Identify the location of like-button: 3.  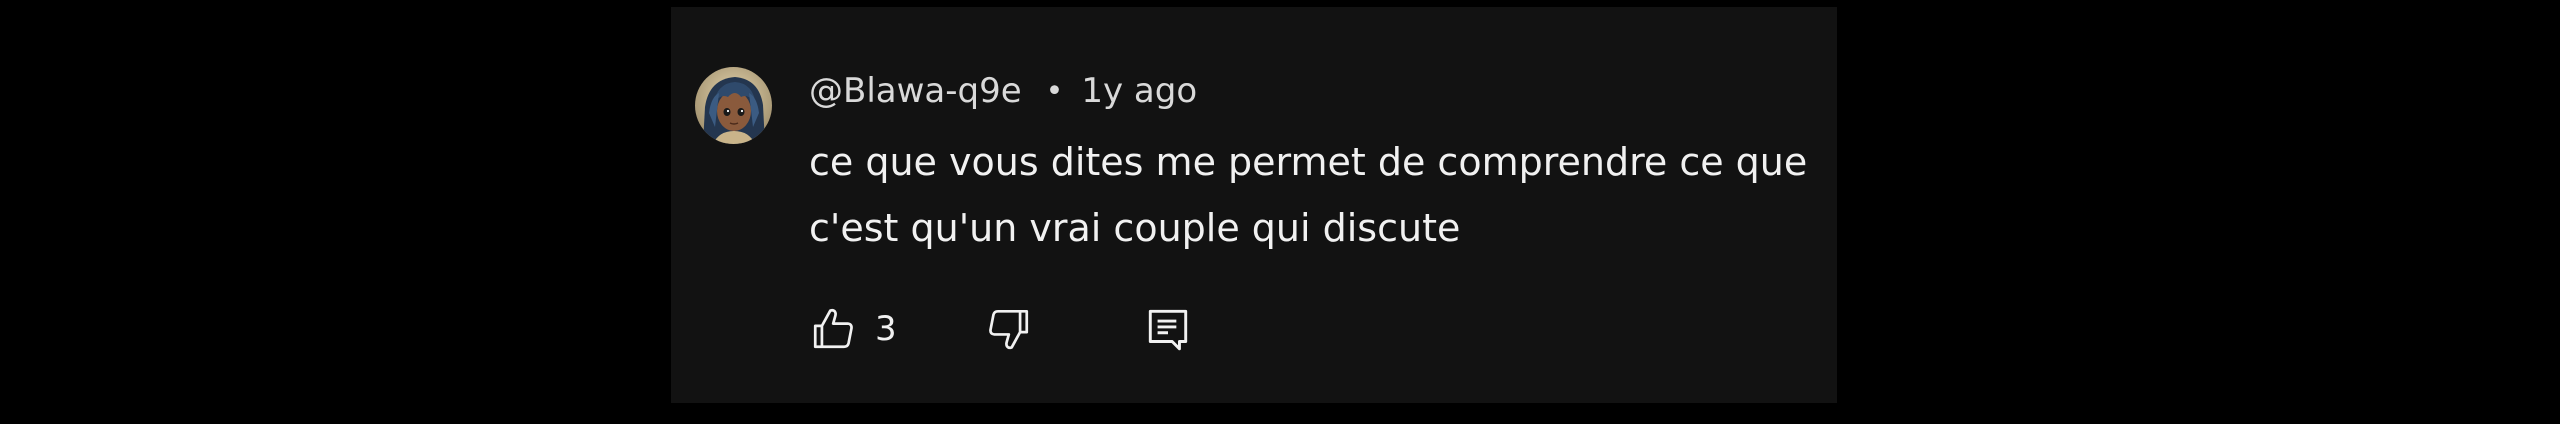
(853, 329).